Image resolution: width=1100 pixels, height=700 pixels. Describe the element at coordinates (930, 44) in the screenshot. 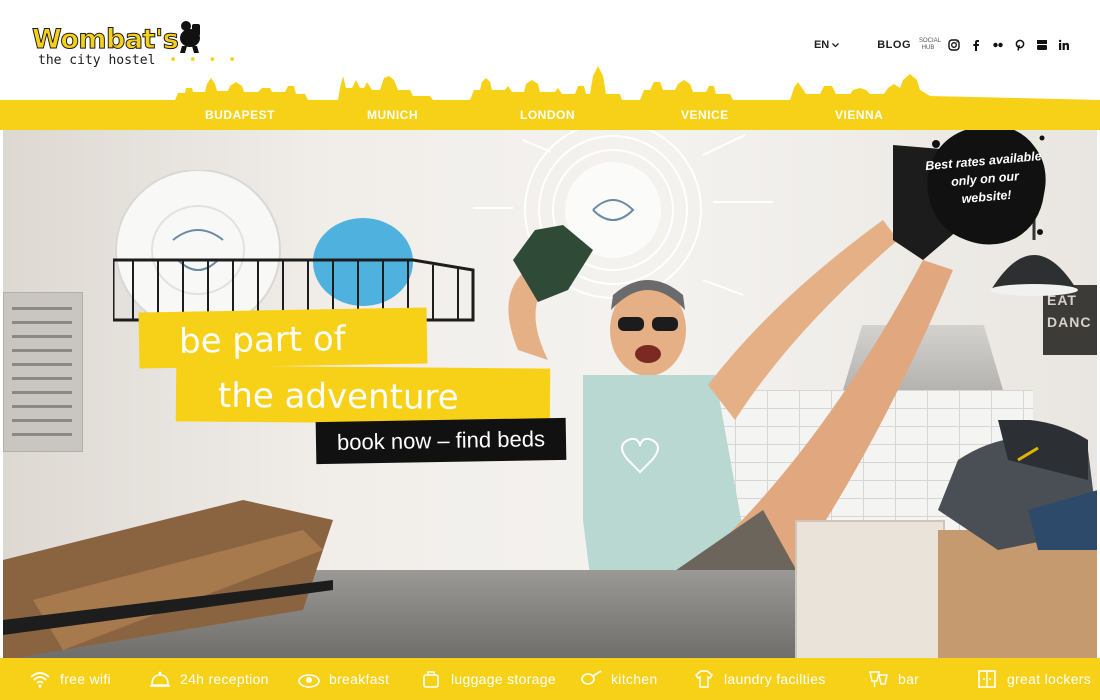

I see `social-hub-label: SOCIAL HUB` at that location.